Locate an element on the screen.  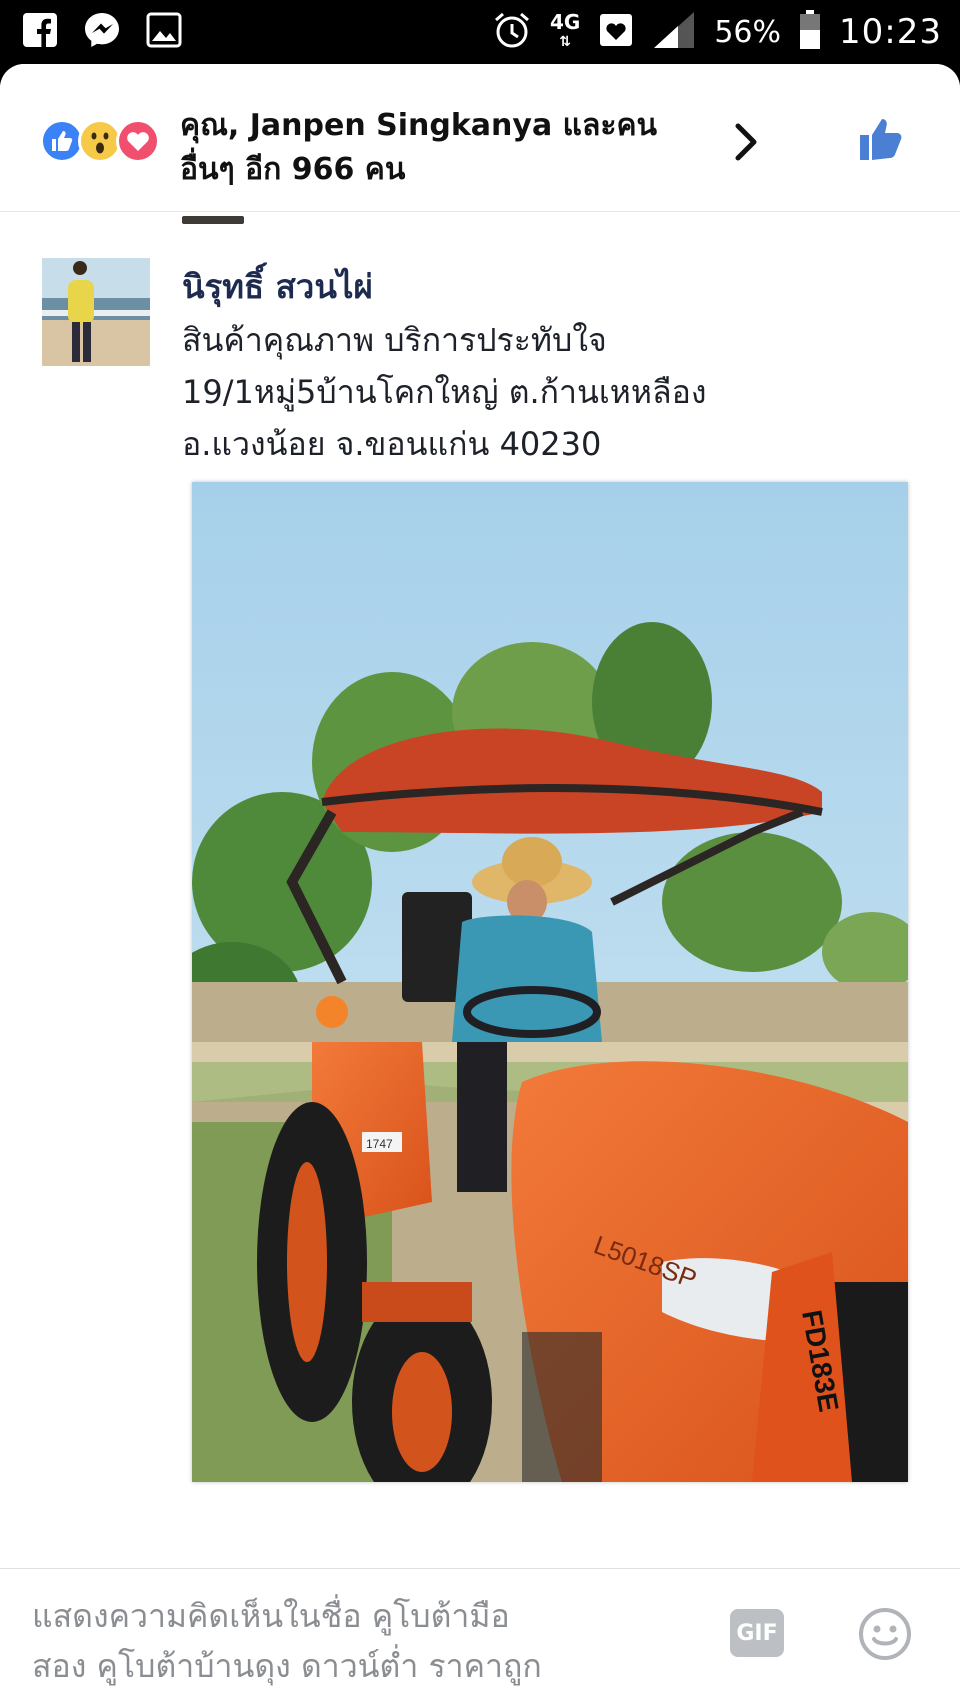
badge-text: 1747 is located at coordinates (379, 1144).